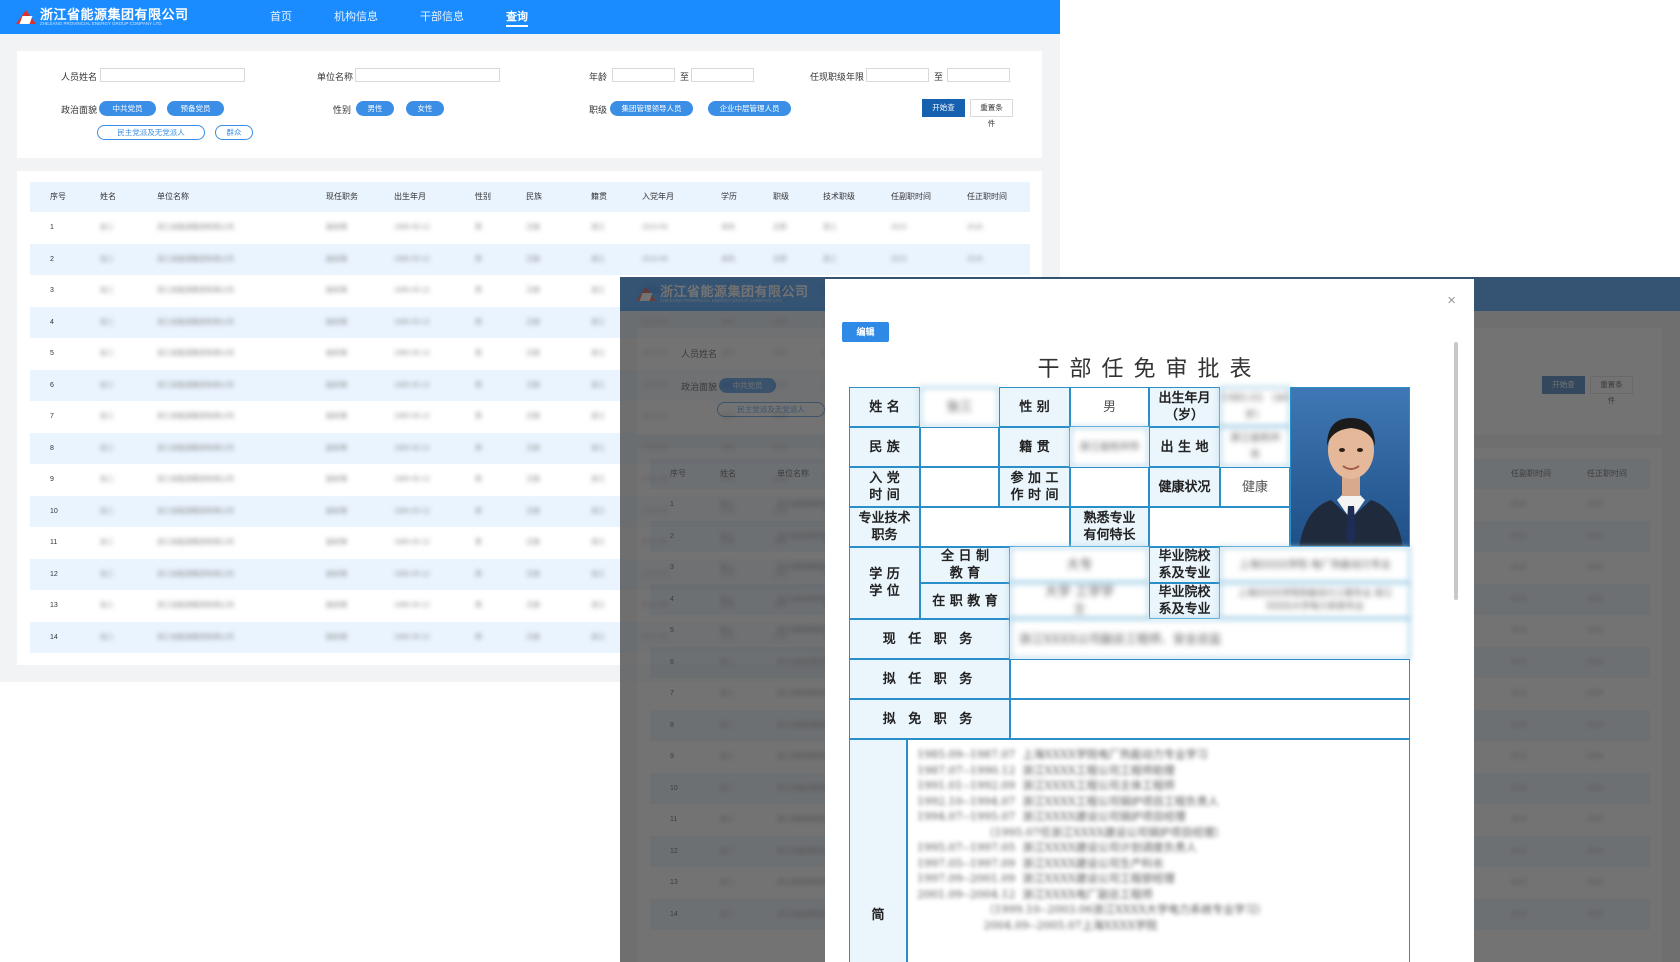 This screenshot has width=1680, height=962. What do you see at coordinates (978, 75) in the screenshot?
I see `rank-years-max-input` at bounding box center [978, 75].